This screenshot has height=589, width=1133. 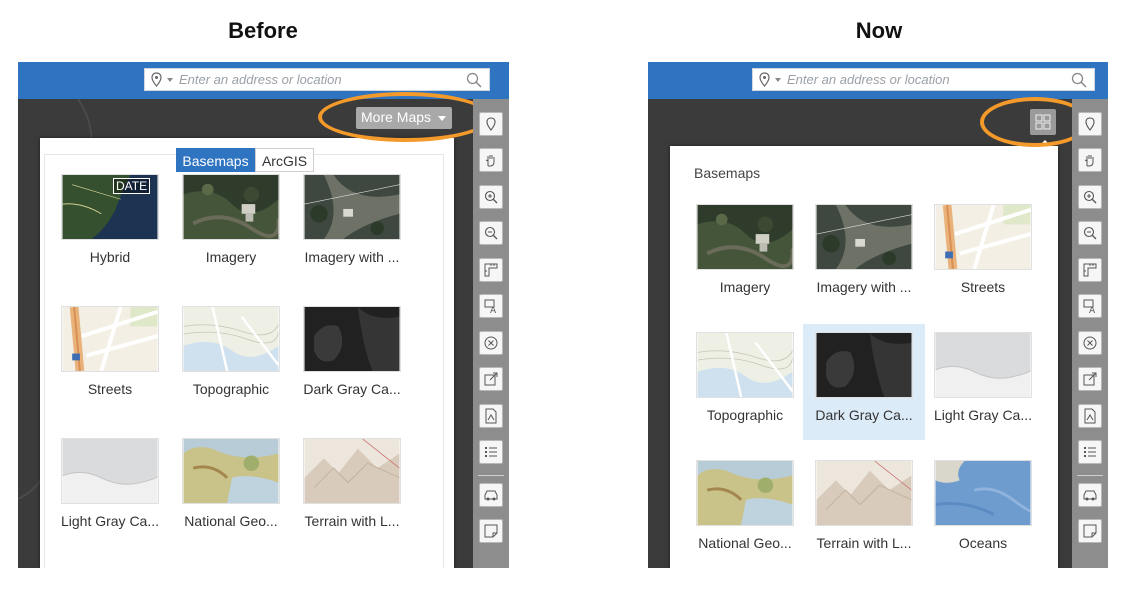 I want to click on before-search-input: Enter an address or location, so click(x=260, y=79).